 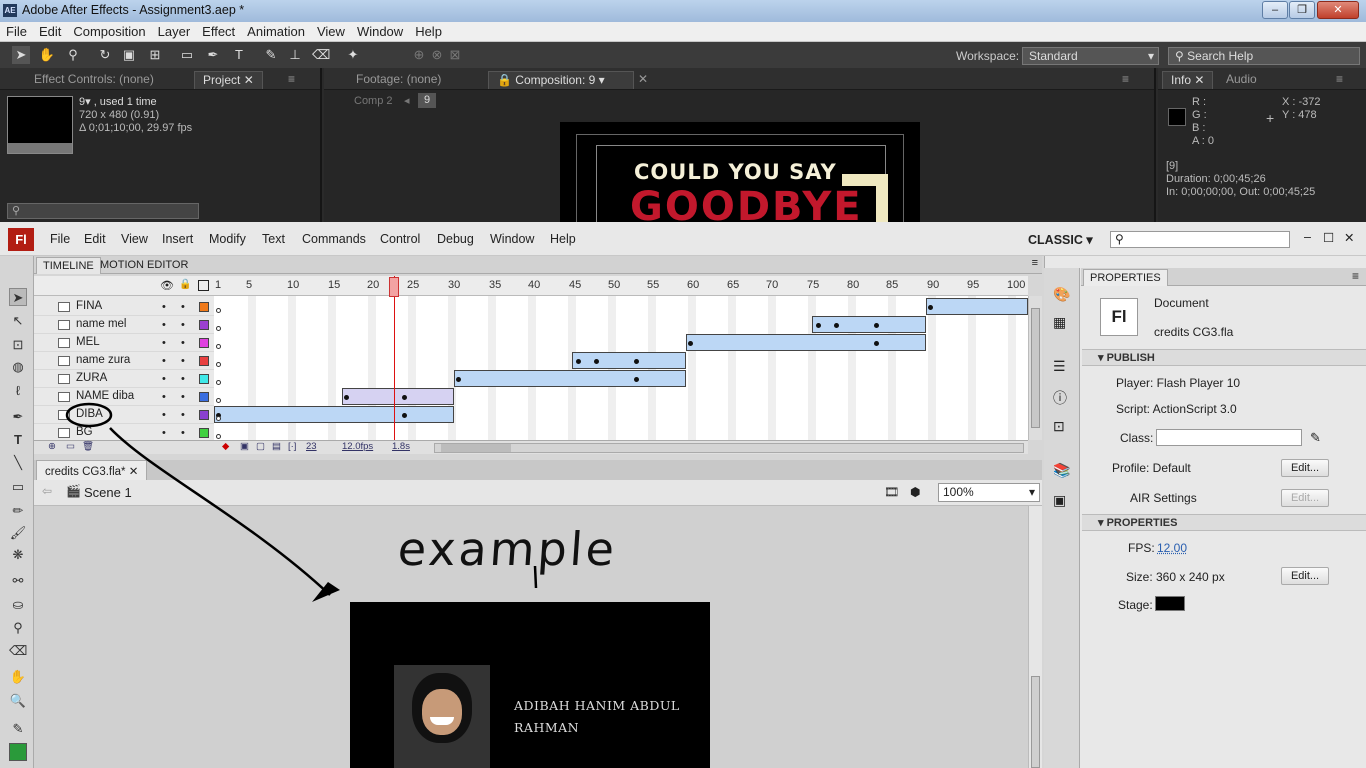 What do you see at coordinates (1061, 470) in the screenshot?
I see `library-panel-icon: 📚` at bounding box center [1061, 470].